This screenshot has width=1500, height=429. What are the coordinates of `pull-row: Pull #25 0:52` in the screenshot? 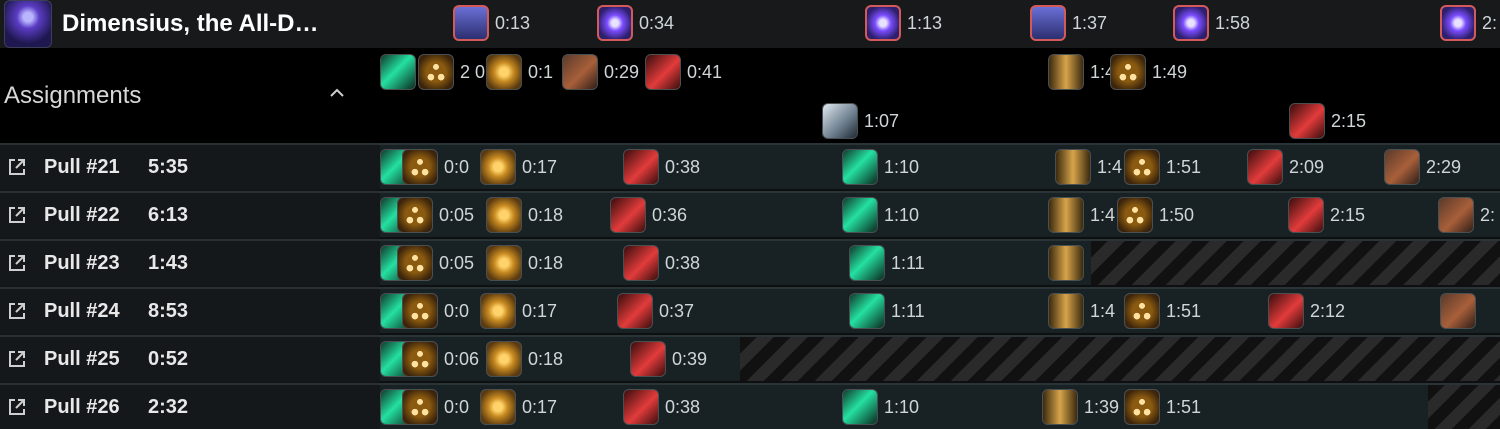 It's located at (190, 358).